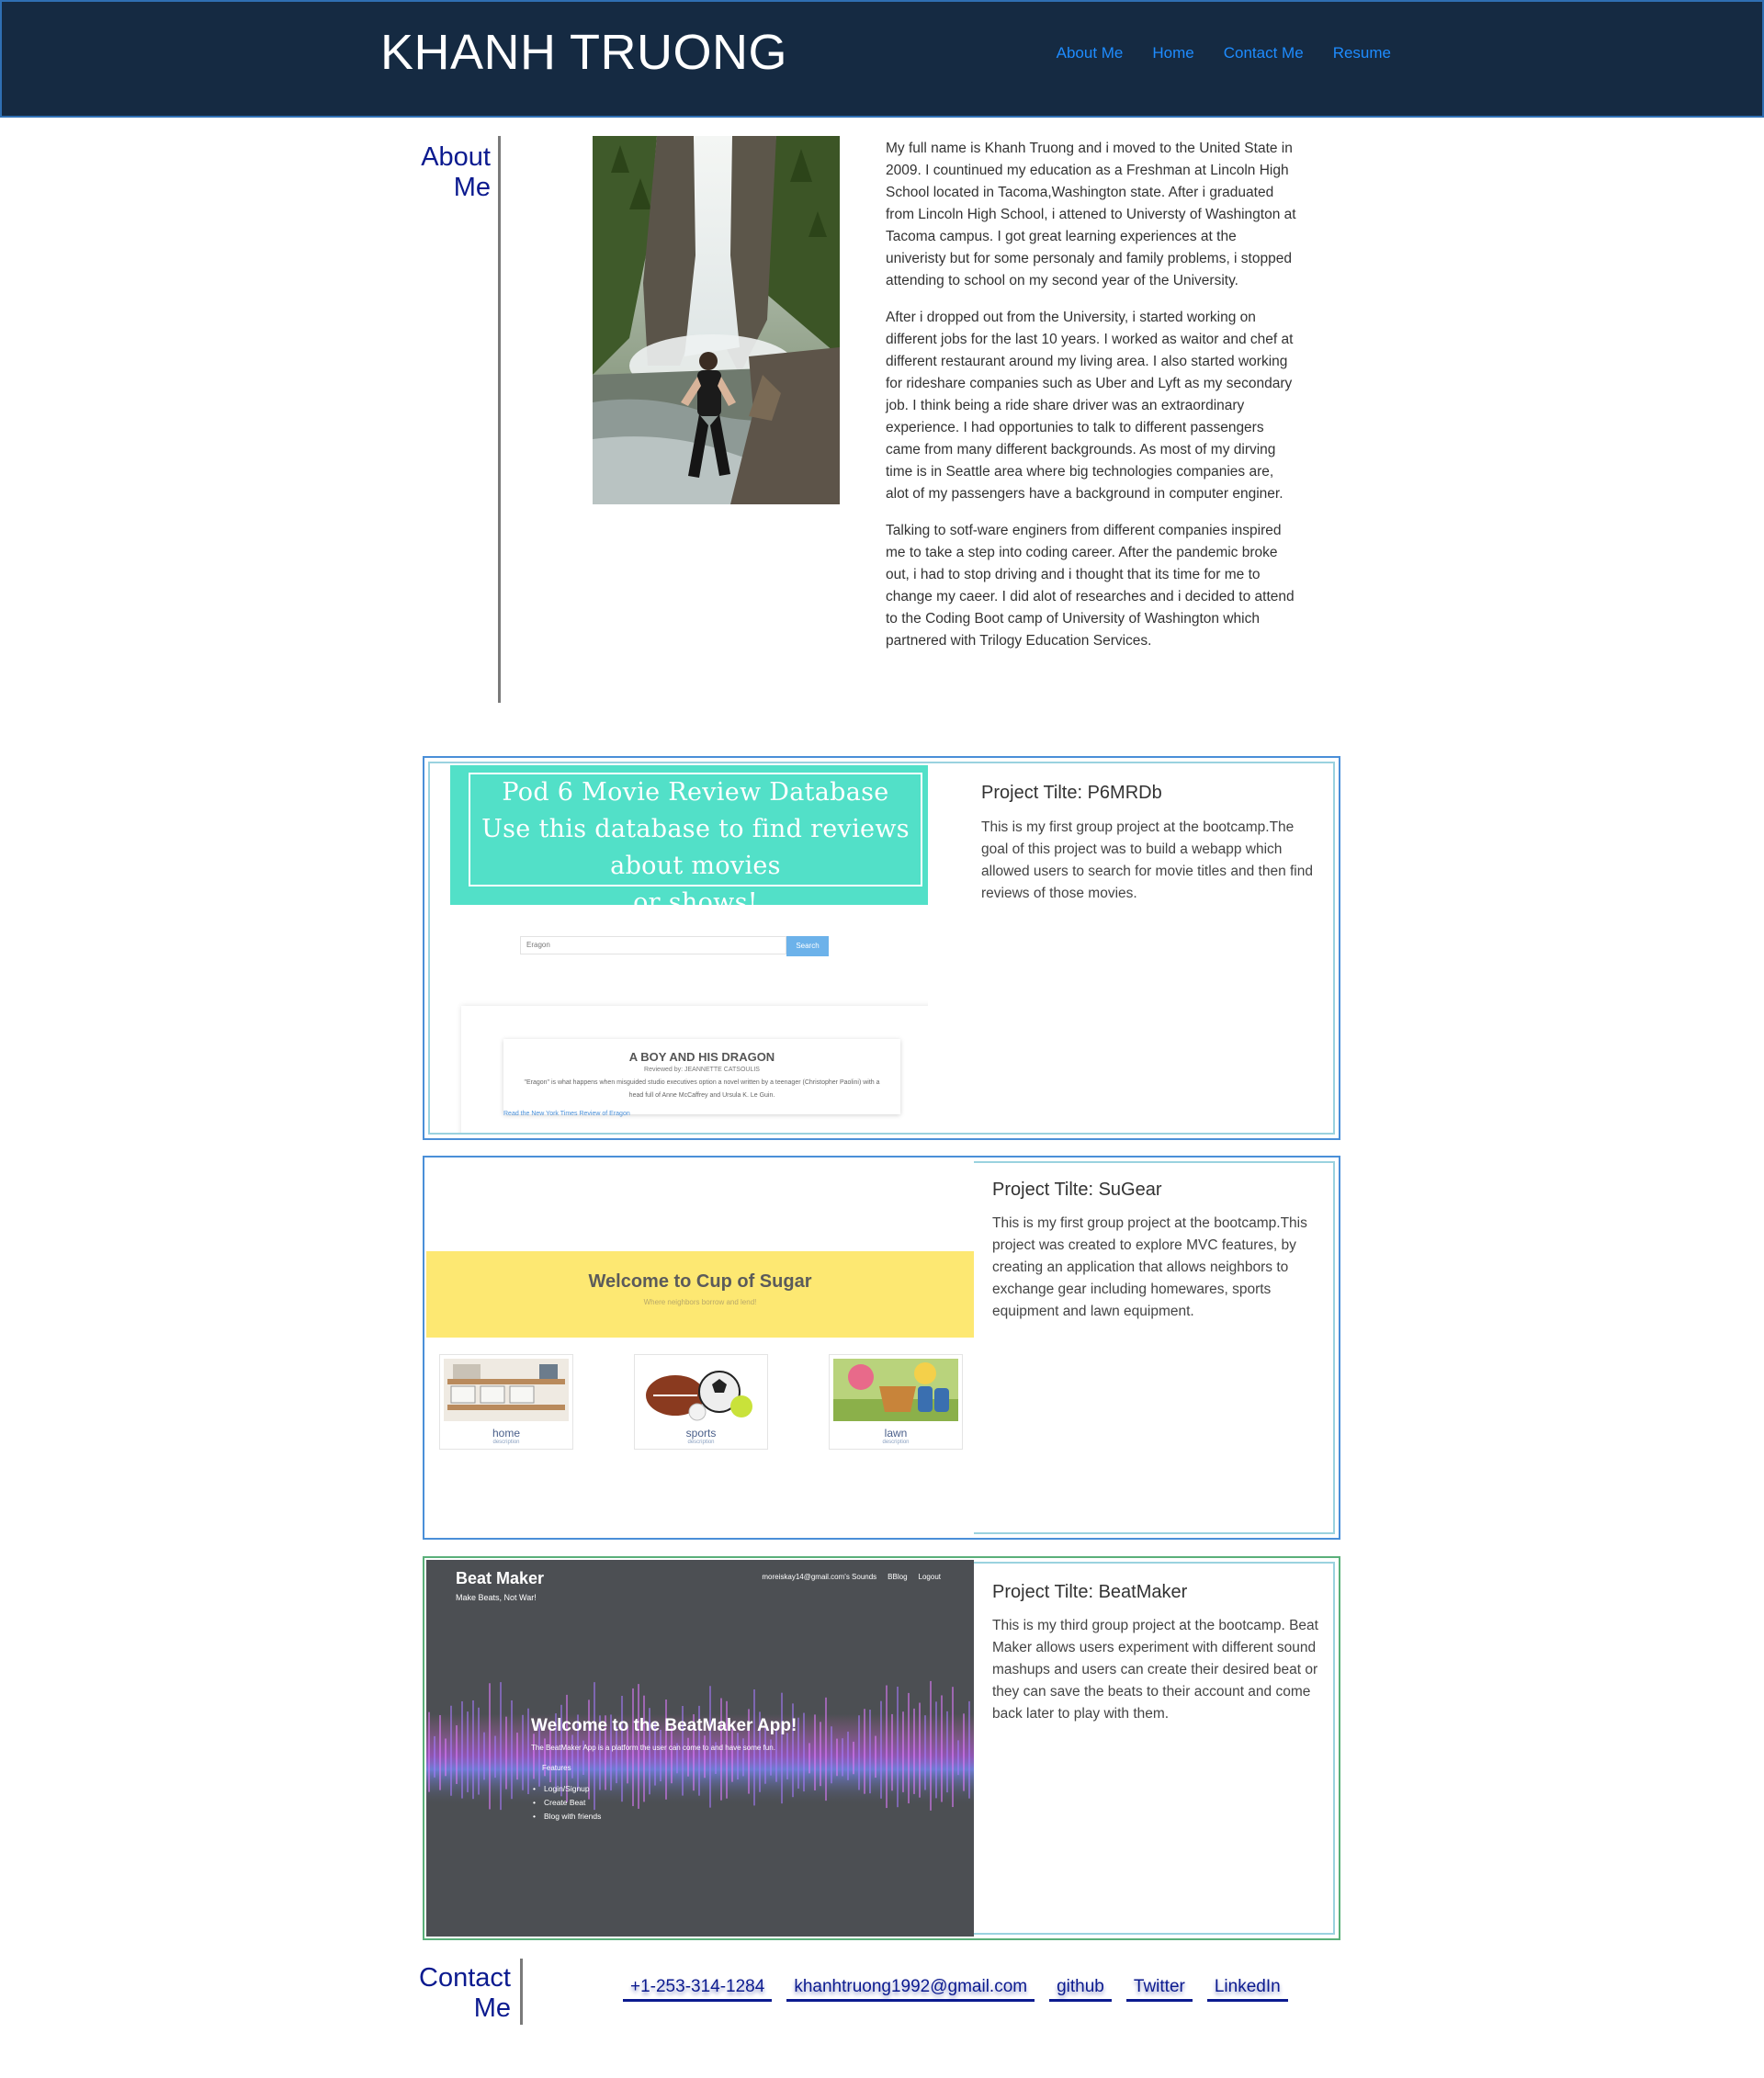  What do you see at coordinates (1362, 53) in the screenshot?
I see `nav-resume: Resume` at bounding box center [1362, 53].